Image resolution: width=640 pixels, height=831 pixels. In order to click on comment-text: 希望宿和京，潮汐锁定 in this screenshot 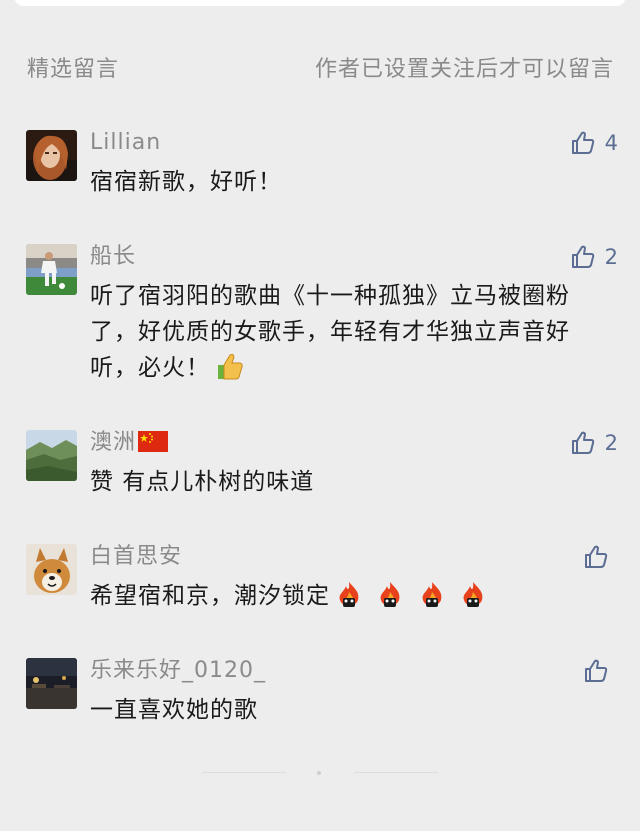, I will do `click(210, 596)`.